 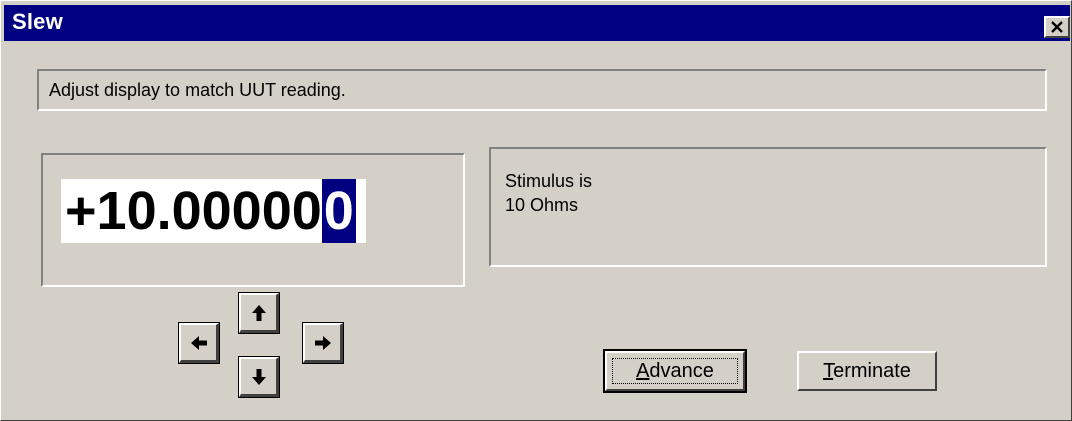 I want to click on up-arrow-icon, so click(x=258, y=312).